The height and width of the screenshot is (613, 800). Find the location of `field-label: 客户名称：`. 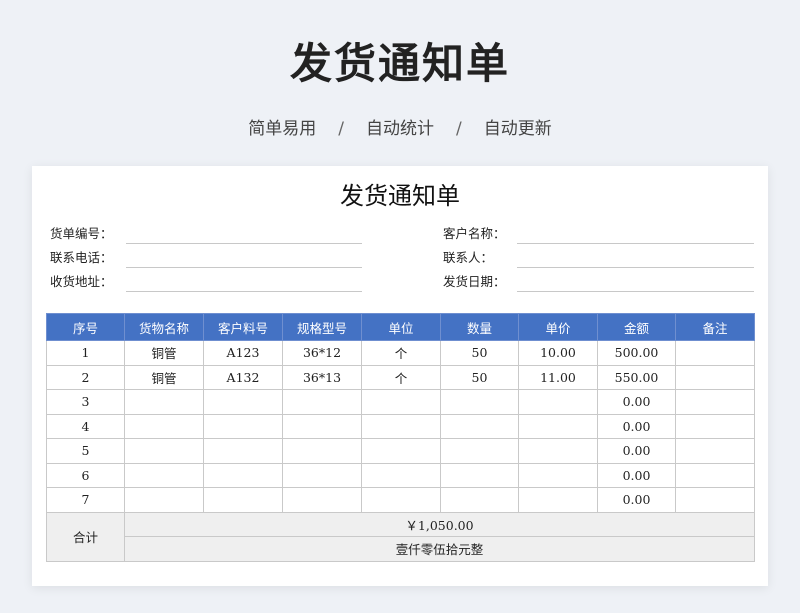

field-label: 客户名称： is located at coordinates (474, 233).